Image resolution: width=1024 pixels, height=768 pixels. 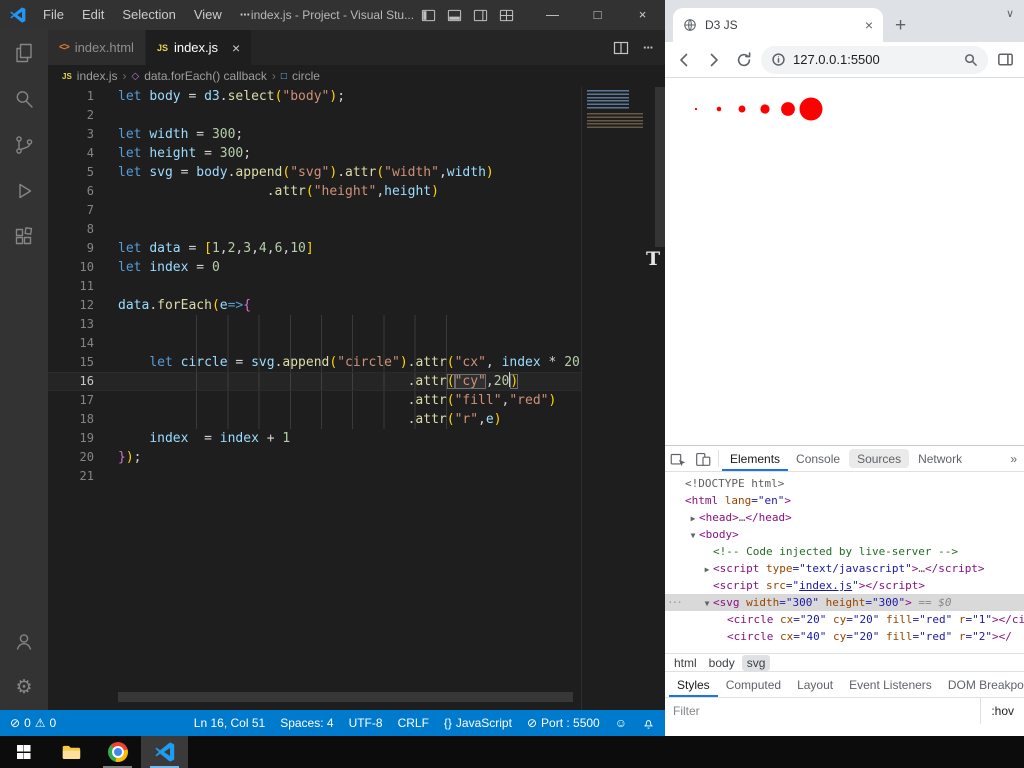 I want to click on cursor-position: Ln 16, Col 51, so click(x=229, y=723).